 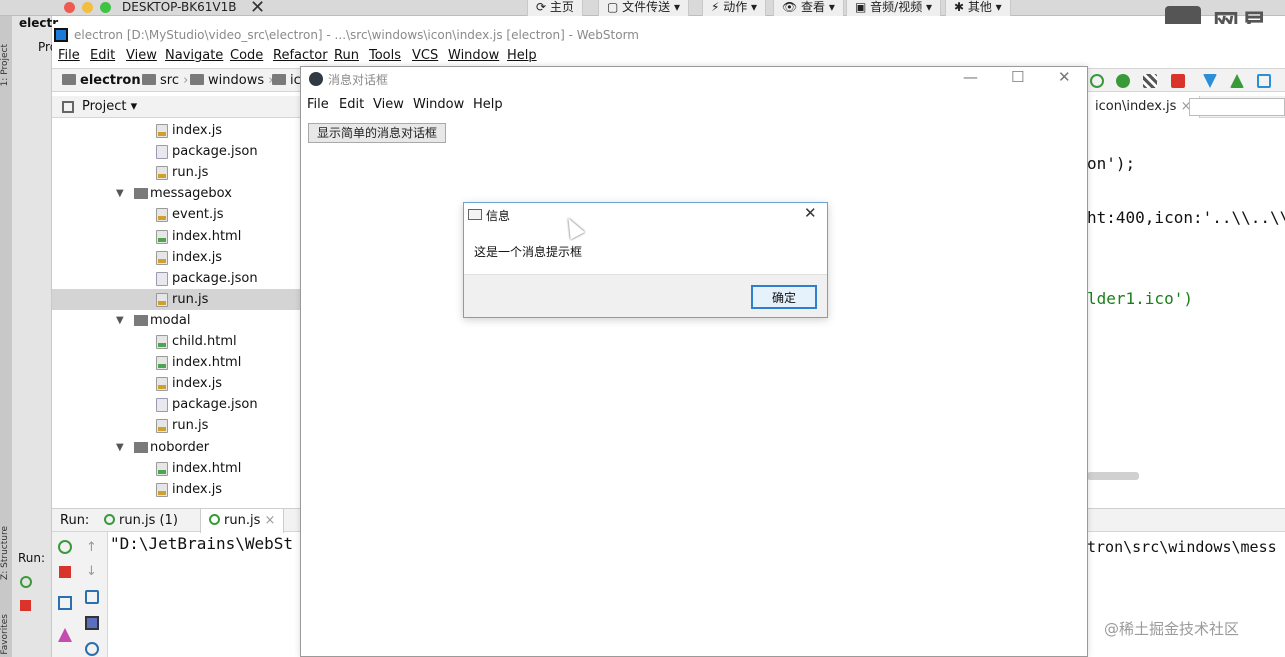 What do you see at coordinates (242, 521) in the screenshot?
I see `run-tab-run-js: run.js ×` at bounding box center [242, 521].